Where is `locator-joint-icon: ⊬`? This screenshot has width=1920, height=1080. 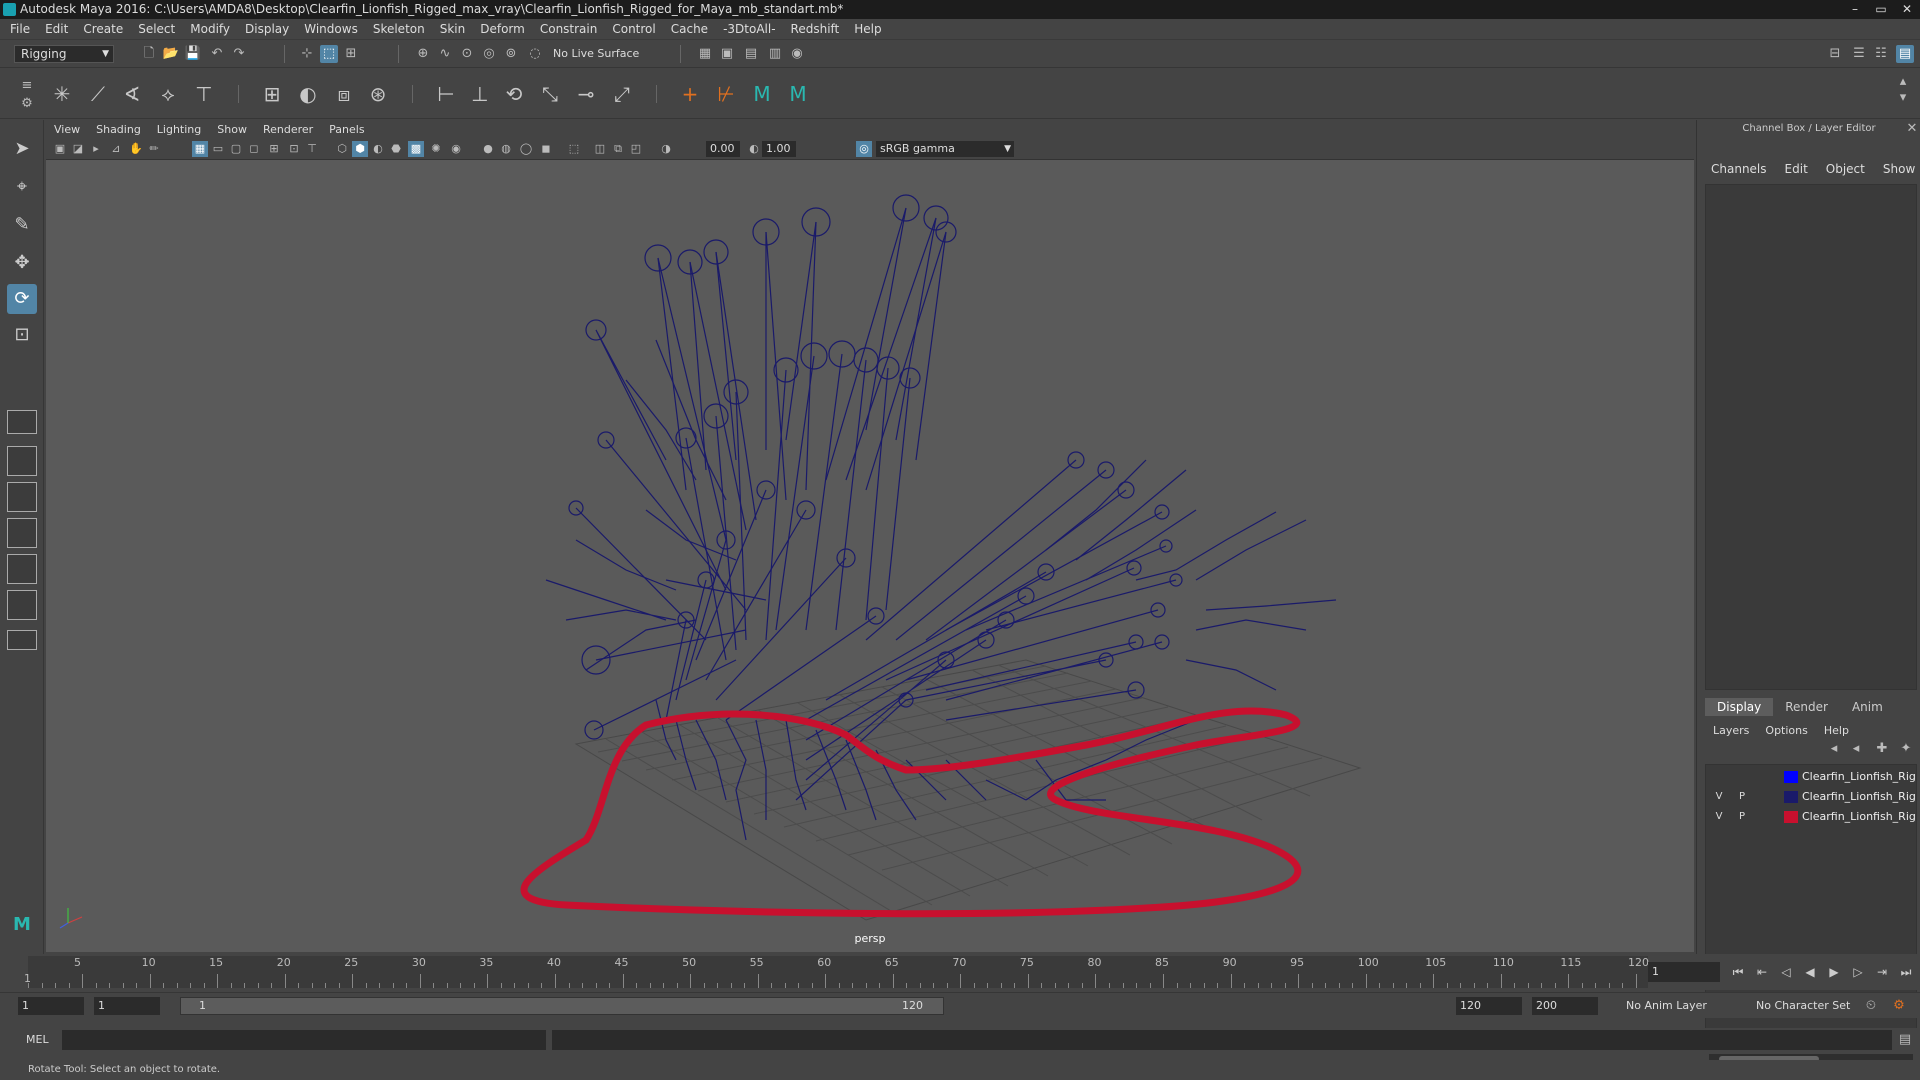
locator-joint-icon: ⊬ is located at coordinates (726, 94).